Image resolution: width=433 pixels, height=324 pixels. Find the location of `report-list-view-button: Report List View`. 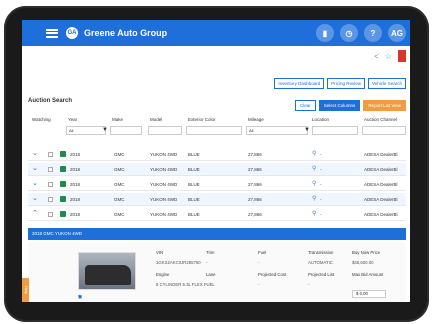

report-list-view-button: Report List View is located at coordinates (384, 105).